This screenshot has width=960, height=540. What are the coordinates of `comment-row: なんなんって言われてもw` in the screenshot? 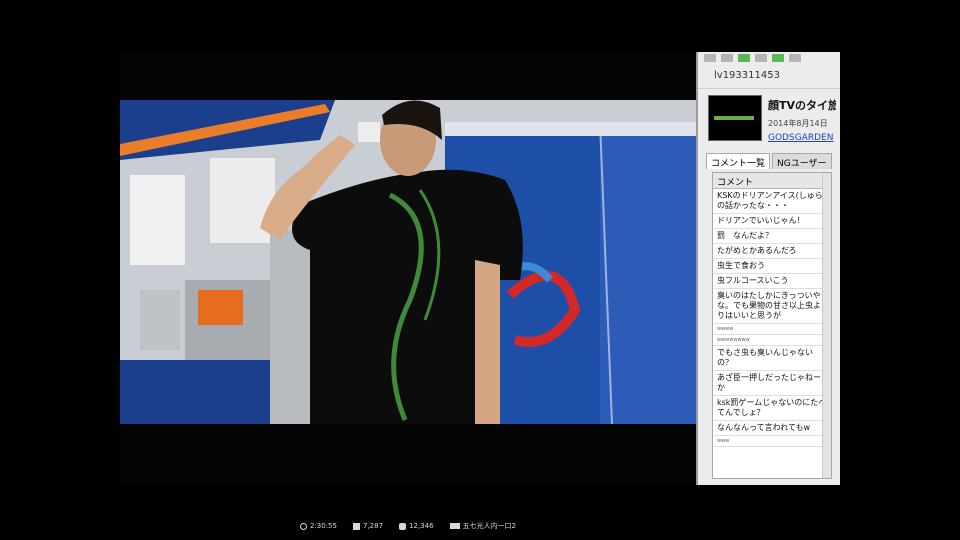 It's located at (772, 428).